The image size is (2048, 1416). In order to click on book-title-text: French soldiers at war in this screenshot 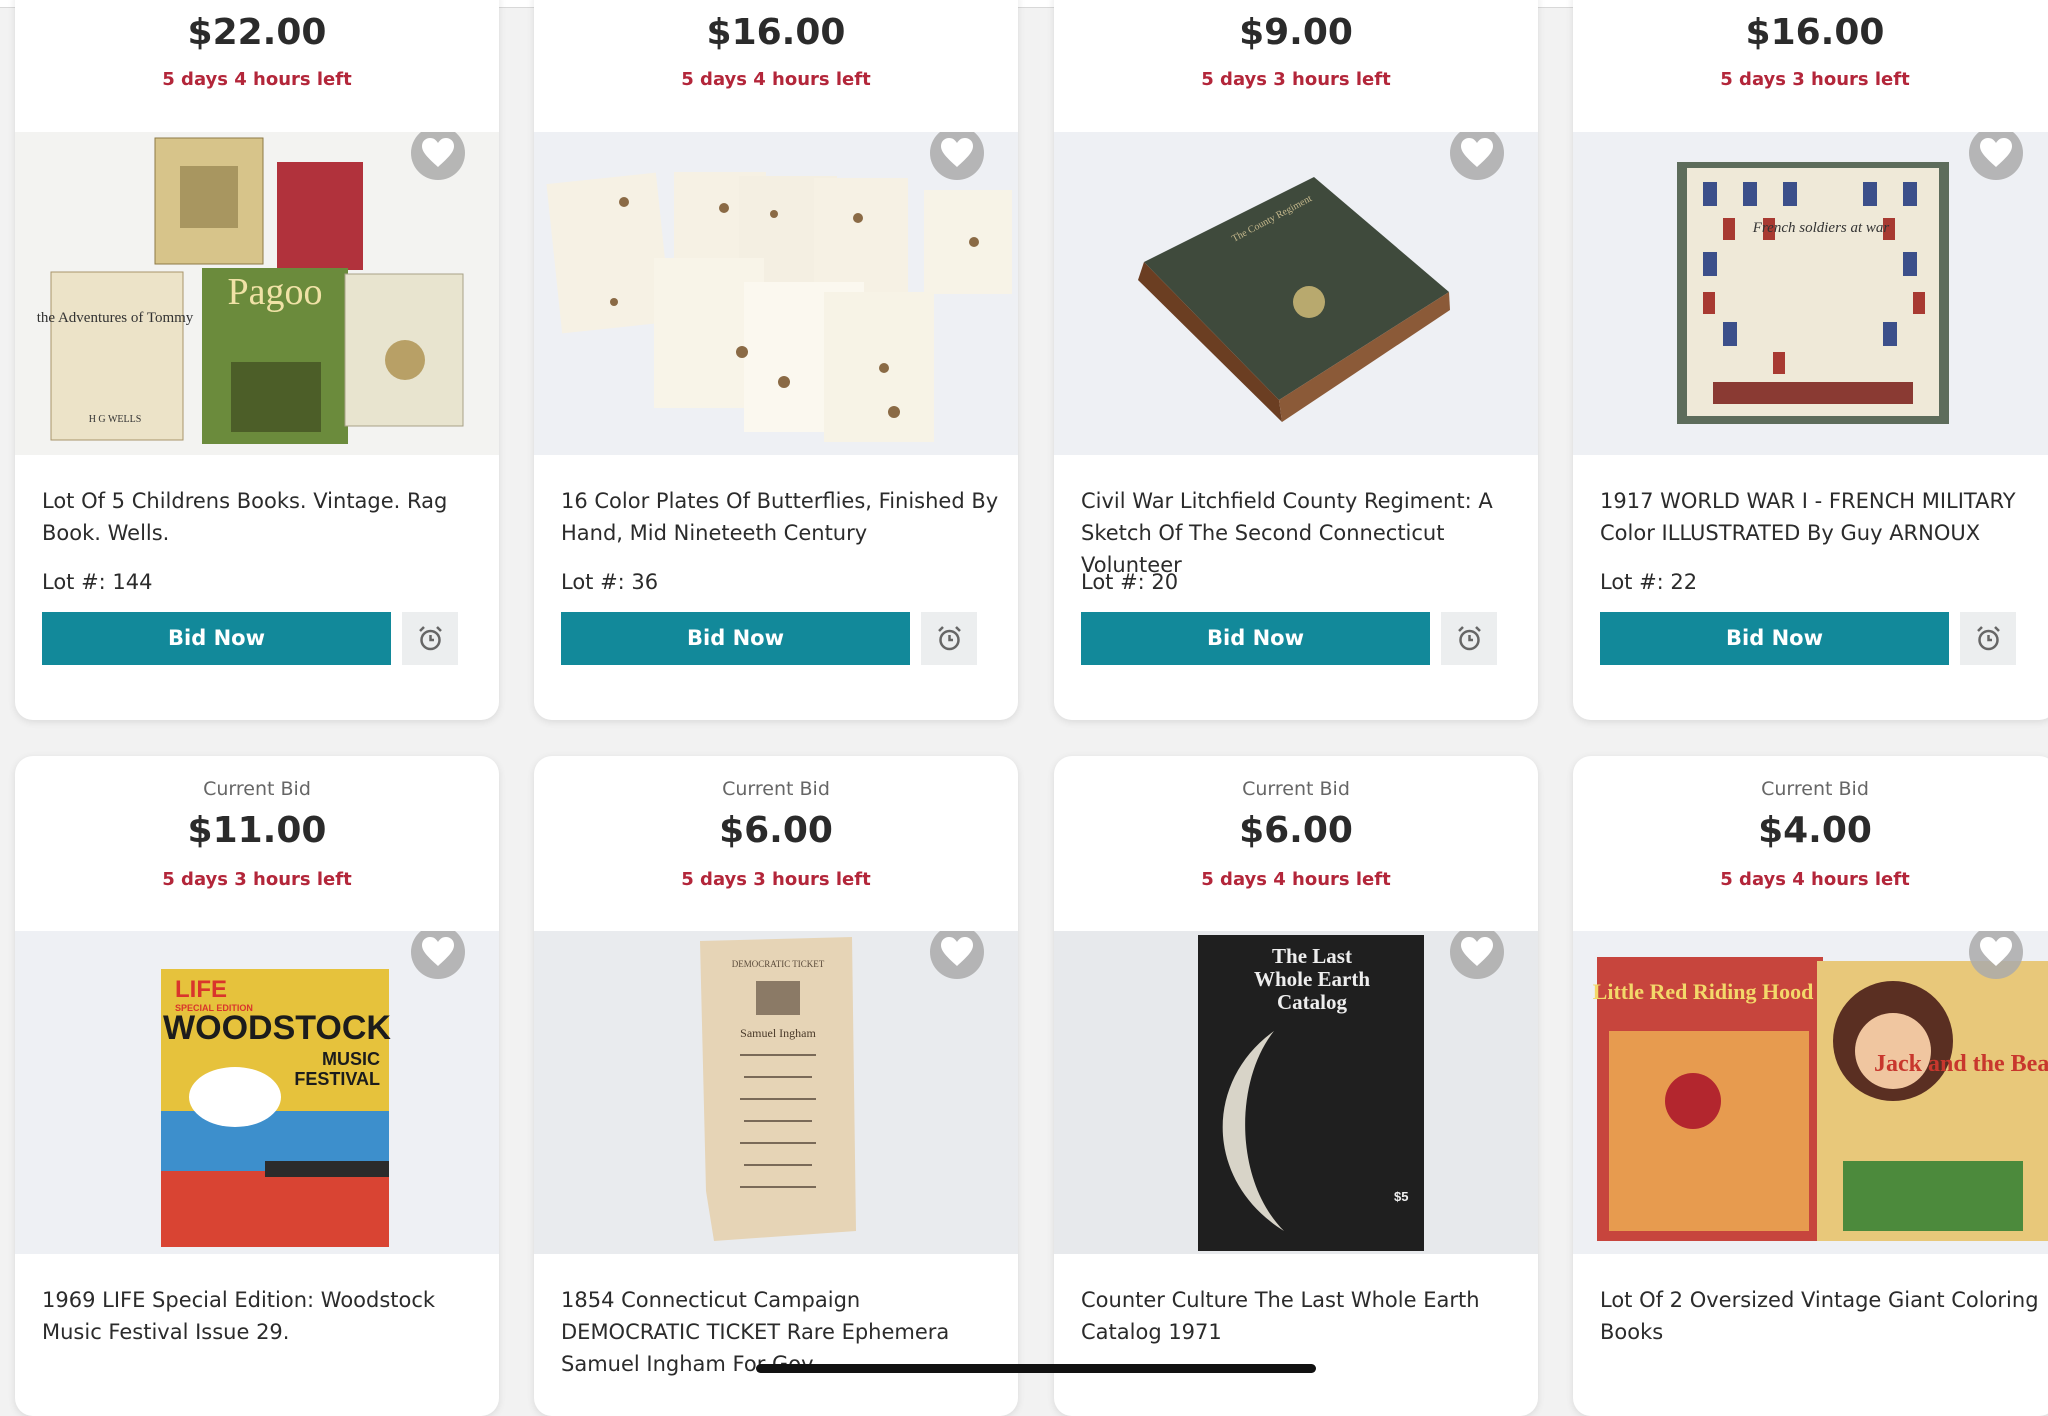, I will do `click(1821, 228)`.